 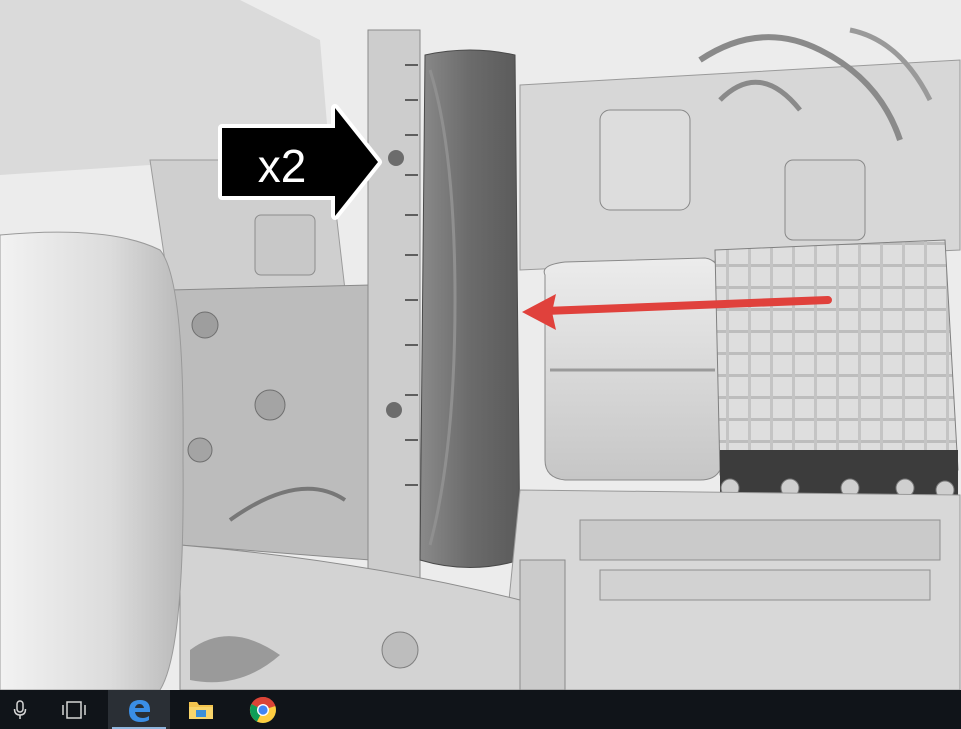 What do you see at coordinates (282, 166) in the screenshot?
I see `callout-label: x2` at bounding box center [282, 166].